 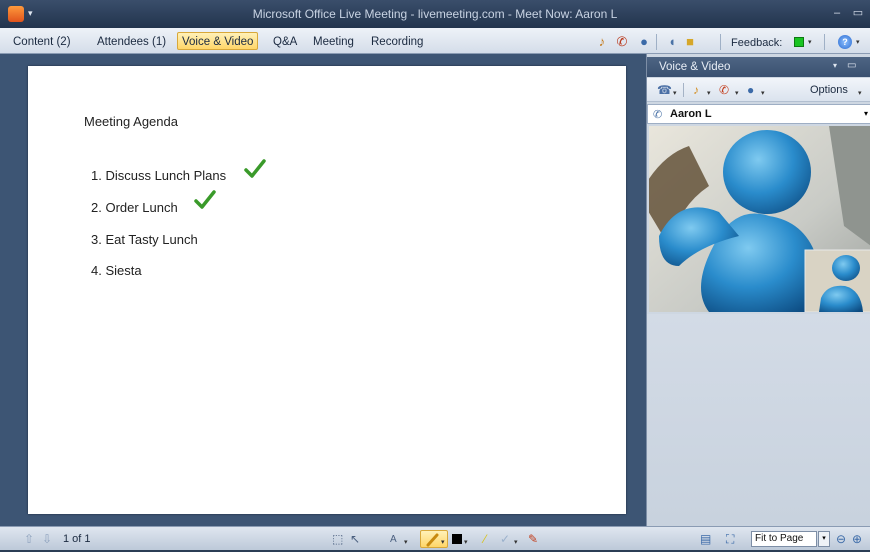 What do you see at coordinates (799, 42) in the screenshot?
I see `feedback-status-indicator` at bounding box center [799, 42].